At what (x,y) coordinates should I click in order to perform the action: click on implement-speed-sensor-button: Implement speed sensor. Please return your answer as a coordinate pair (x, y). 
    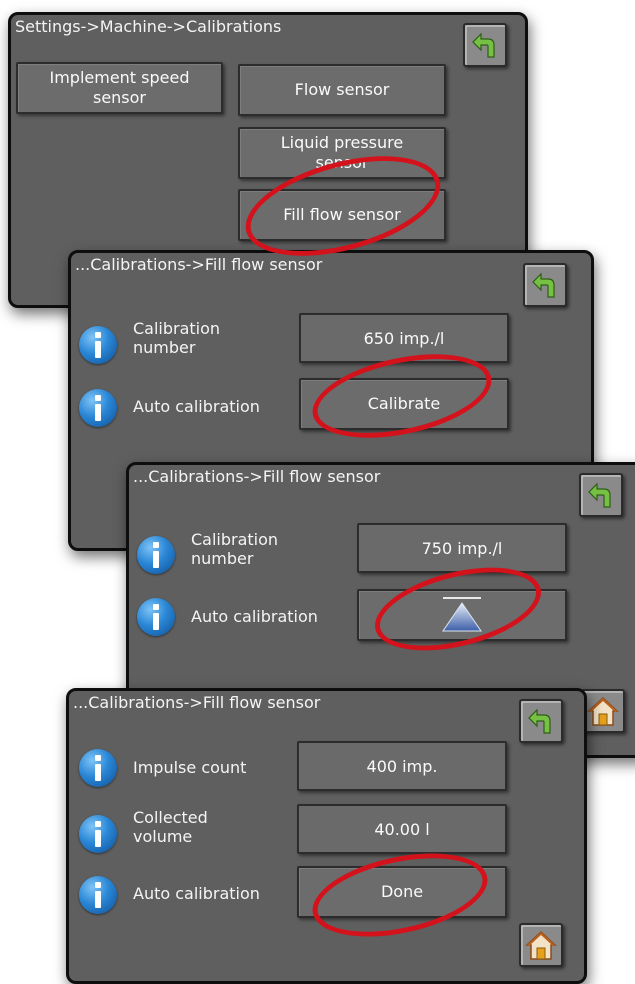
    Looking at the image, I should click on (119, 88).